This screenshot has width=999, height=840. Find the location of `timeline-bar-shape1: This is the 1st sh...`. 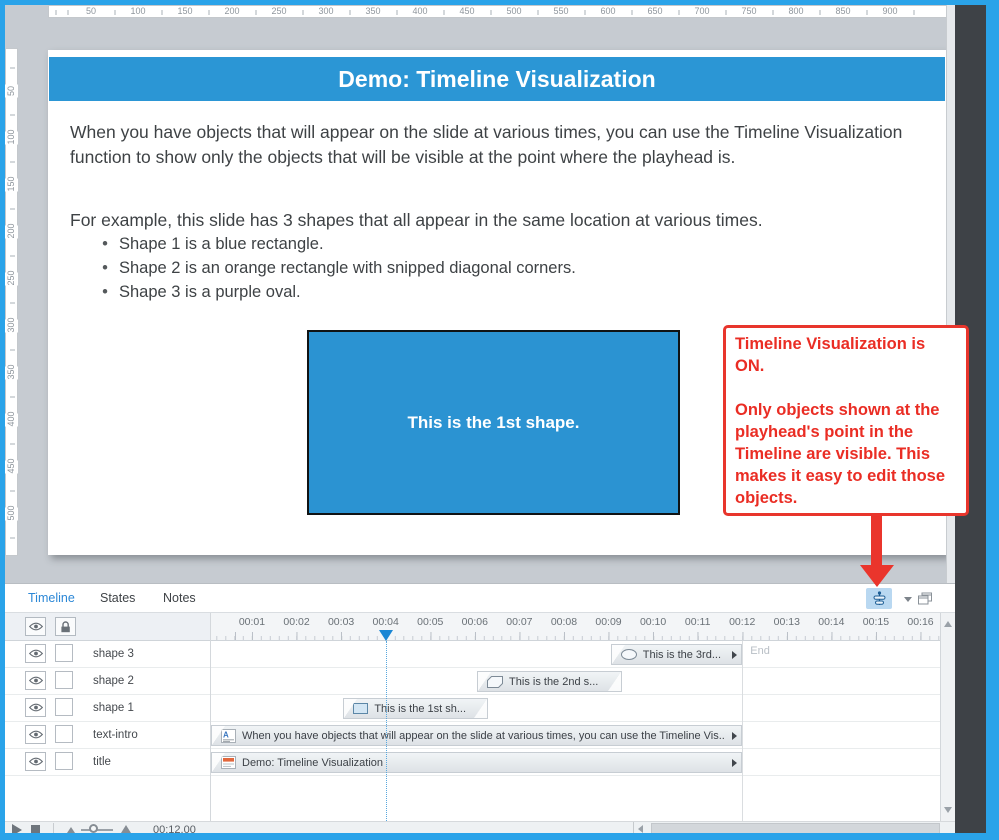

timeline-bar-shape1: This is the 1st sh... is located at coordinates (416, 708).